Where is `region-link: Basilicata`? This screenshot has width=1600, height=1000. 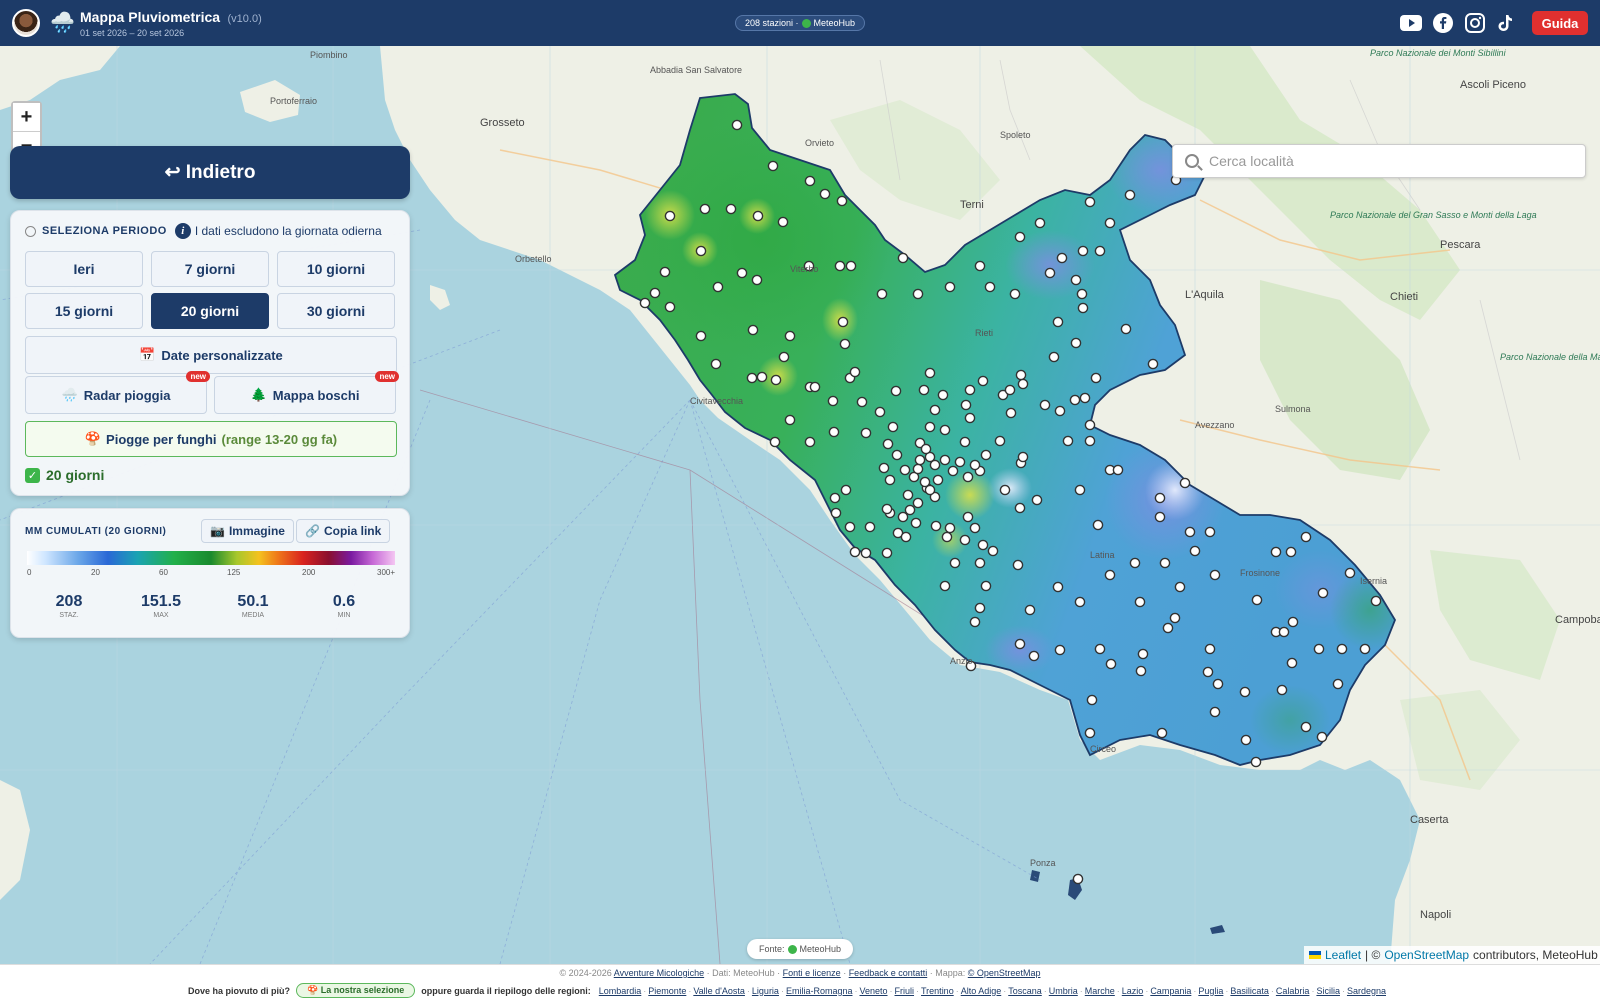 region-link: Basilicata is located at coordinates (1249, 991).